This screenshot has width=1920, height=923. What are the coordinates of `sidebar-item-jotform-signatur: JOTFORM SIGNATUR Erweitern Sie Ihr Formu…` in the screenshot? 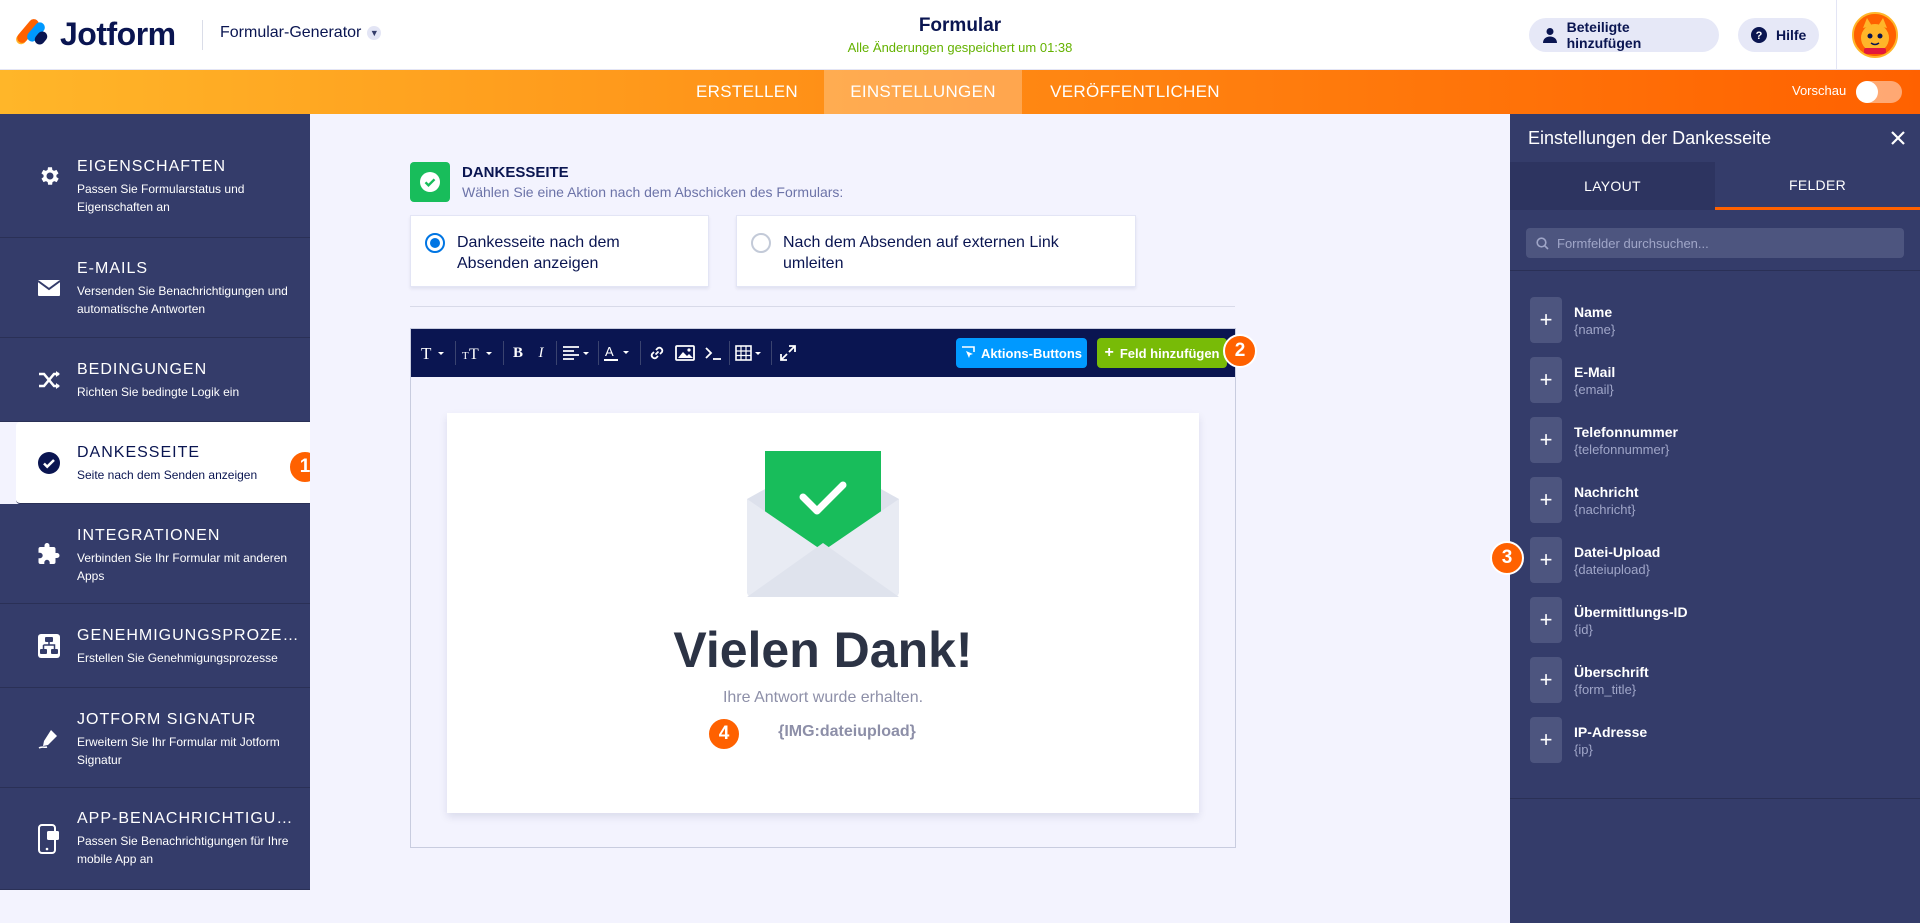 It's located at (155, 738).